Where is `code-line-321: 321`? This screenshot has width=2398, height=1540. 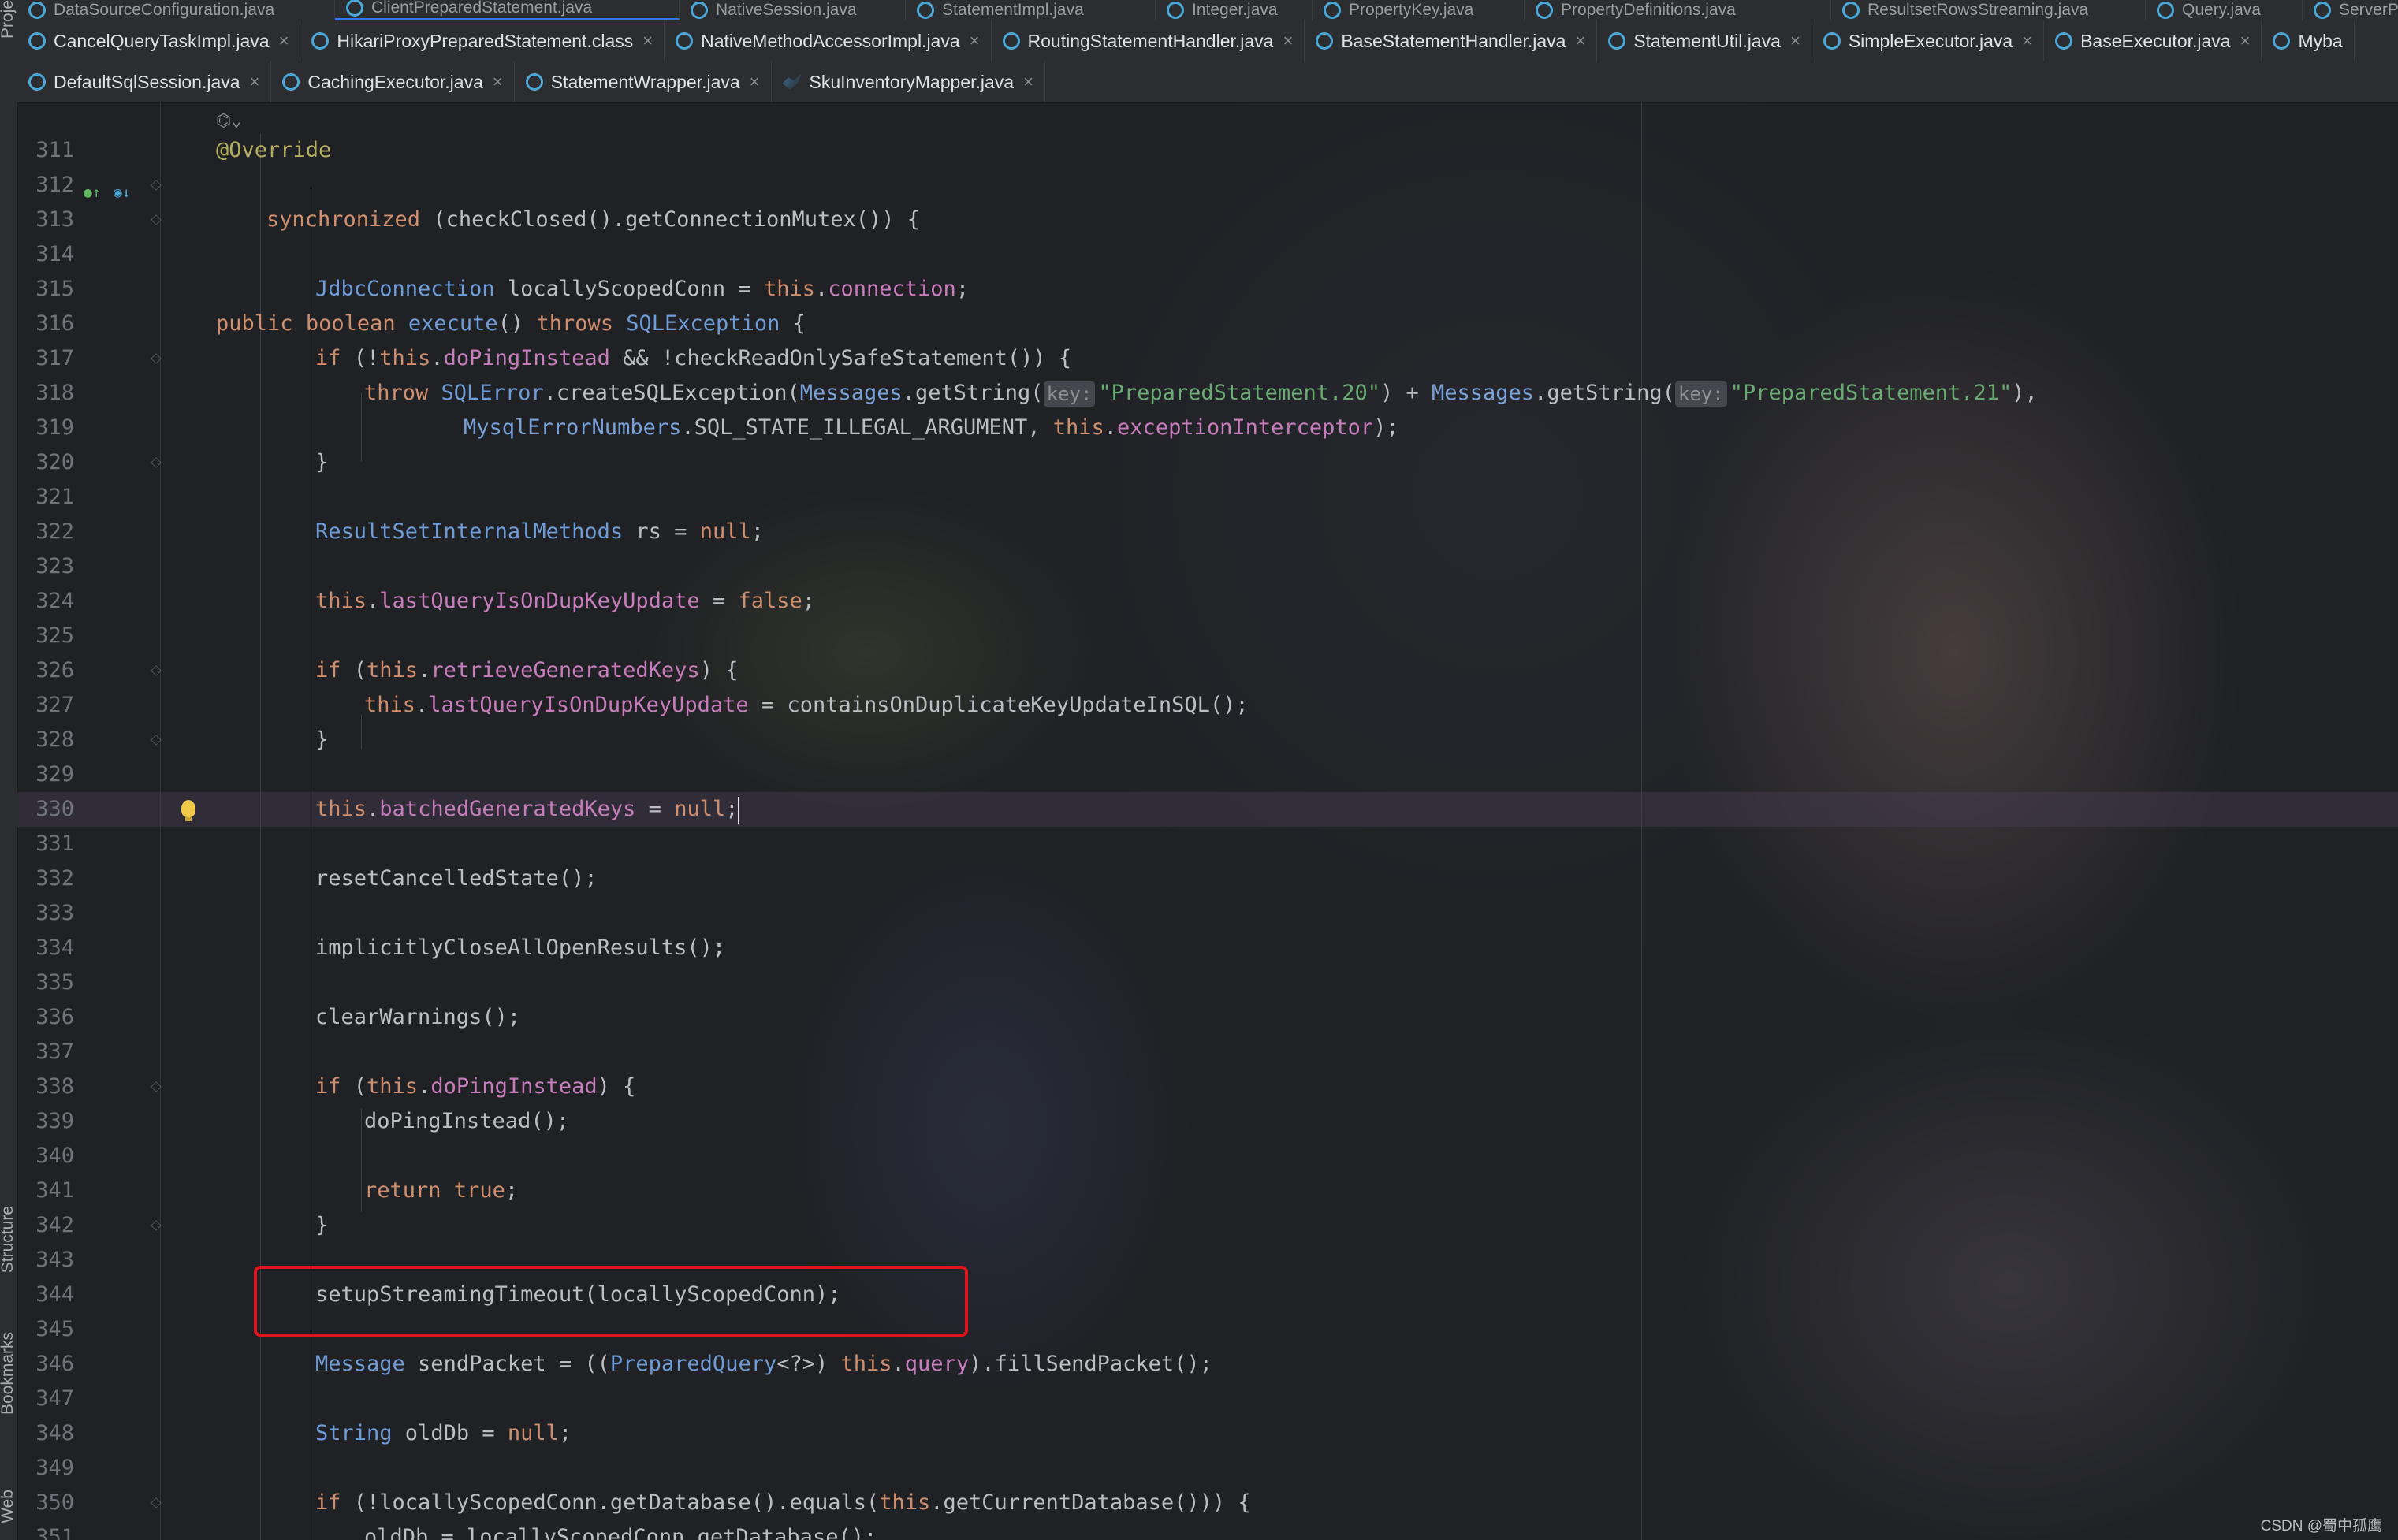
code-line-321: 321 is located at coordinates (54, 497).